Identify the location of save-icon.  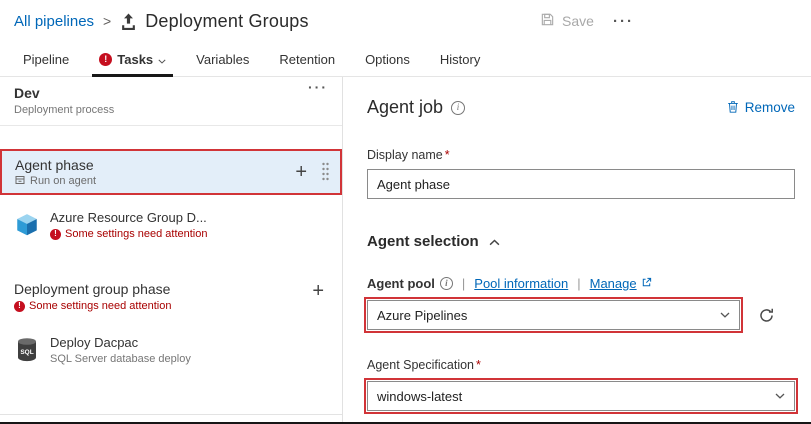
(547, 21).